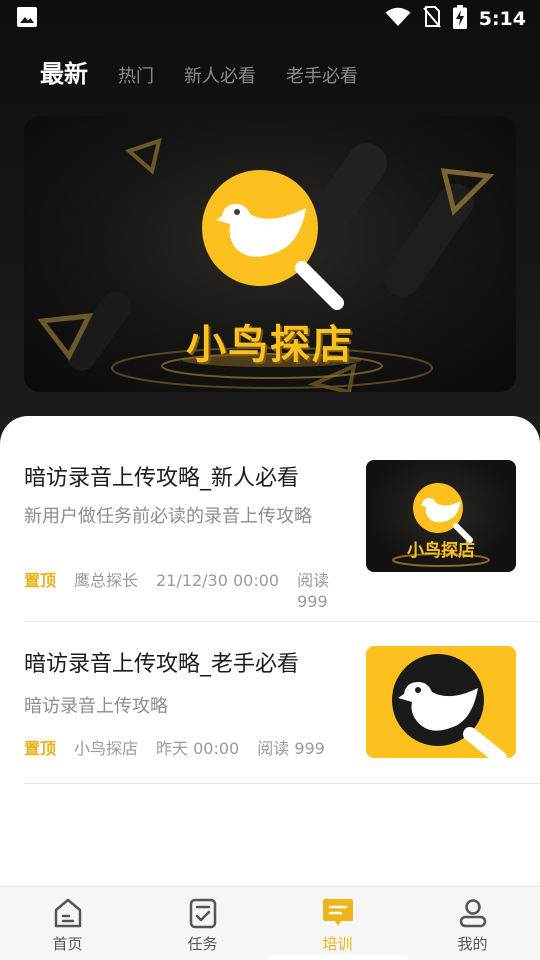 The width and height of the screenshot is (540, 960). Describe the element at coordinates (106, 580) in the screenshot. I see `article-author: 鹰总探长` at that location.